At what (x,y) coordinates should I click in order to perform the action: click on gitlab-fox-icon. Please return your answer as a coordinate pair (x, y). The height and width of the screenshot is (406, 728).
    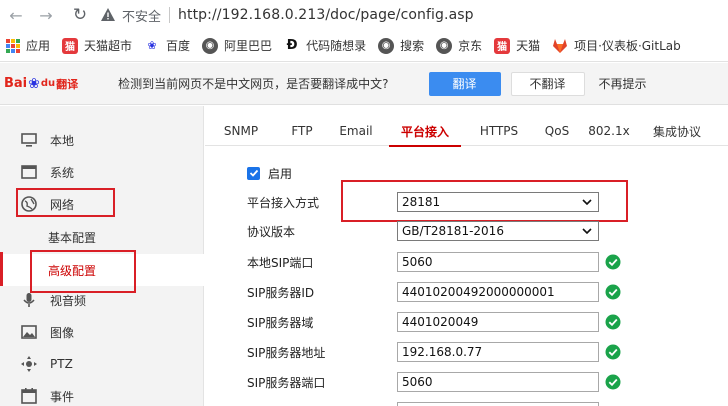
    Looking at the image, I should click on (560, 45).